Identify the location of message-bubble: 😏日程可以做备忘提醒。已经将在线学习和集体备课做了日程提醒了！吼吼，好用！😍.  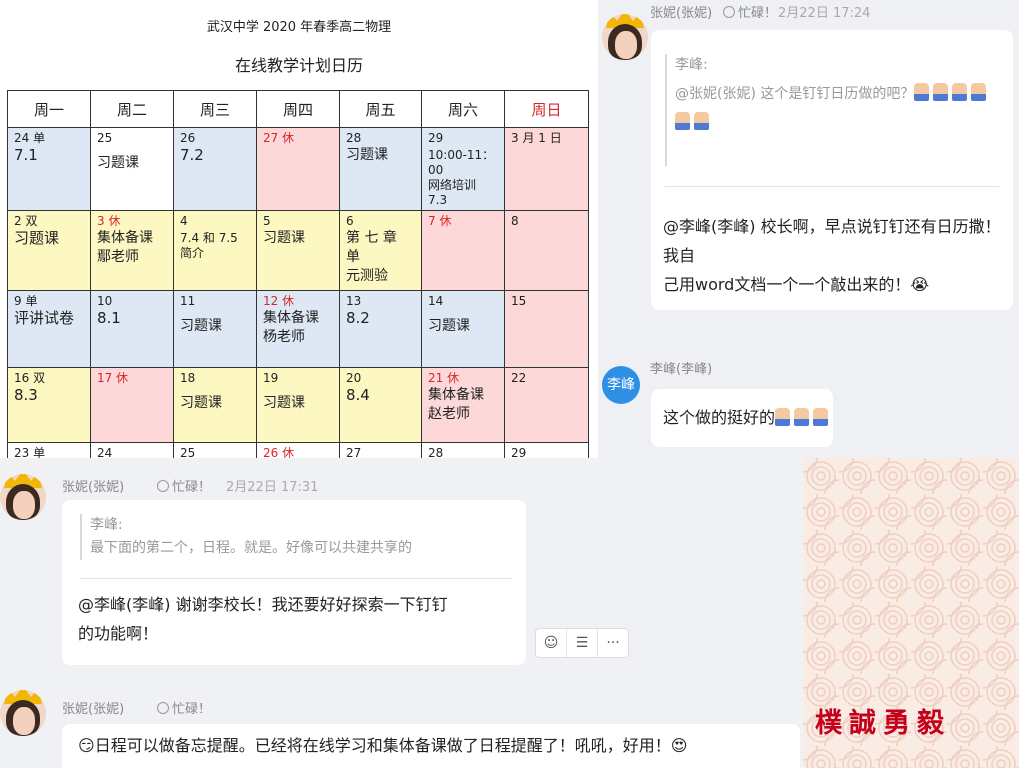
(431, 746).